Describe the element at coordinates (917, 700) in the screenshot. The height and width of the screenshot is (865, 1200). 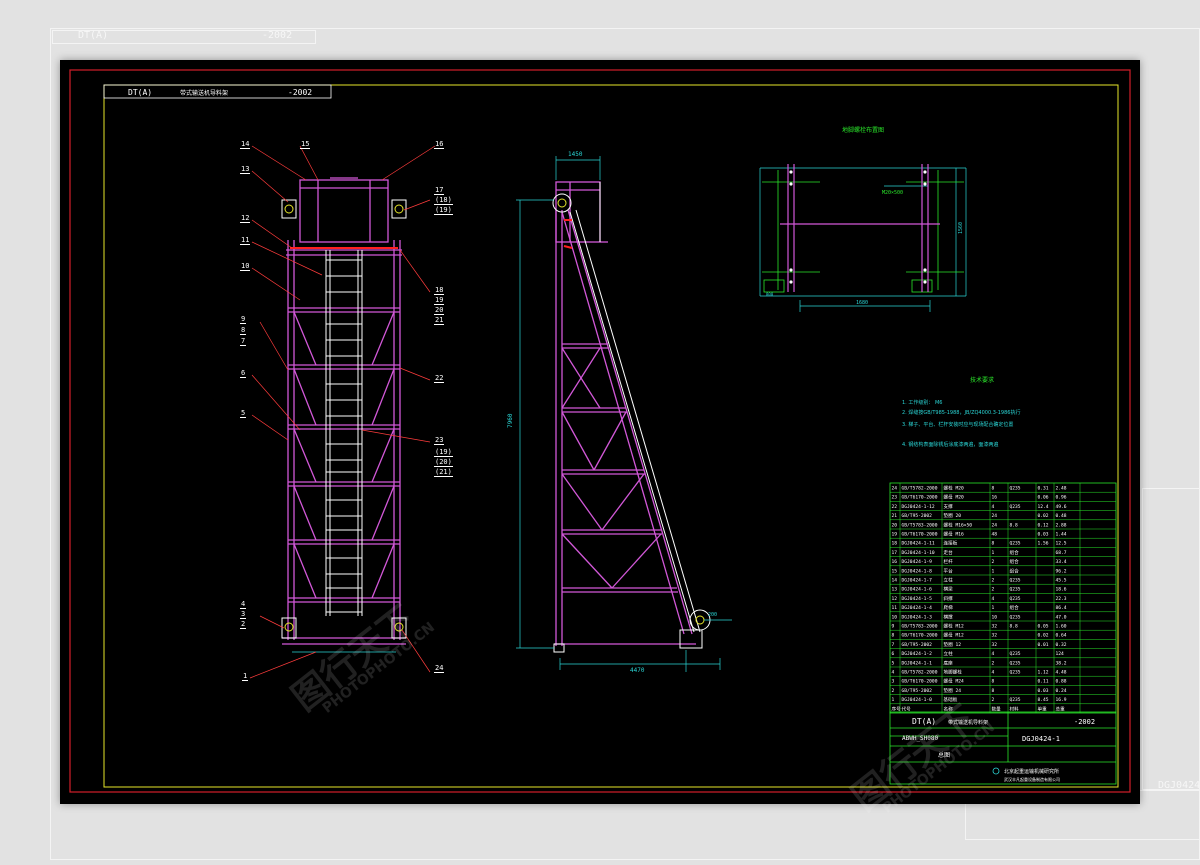
I see `bom-cell: DGJ0424-1-0` at that location.